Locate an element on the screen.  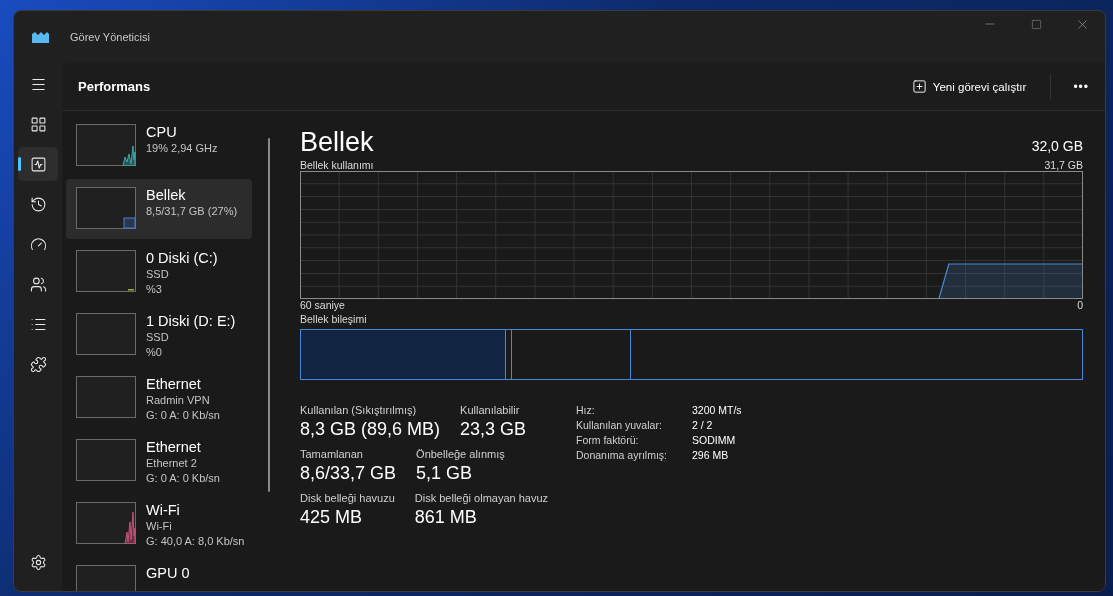
activity-icon is located at coordinates (38, 164).